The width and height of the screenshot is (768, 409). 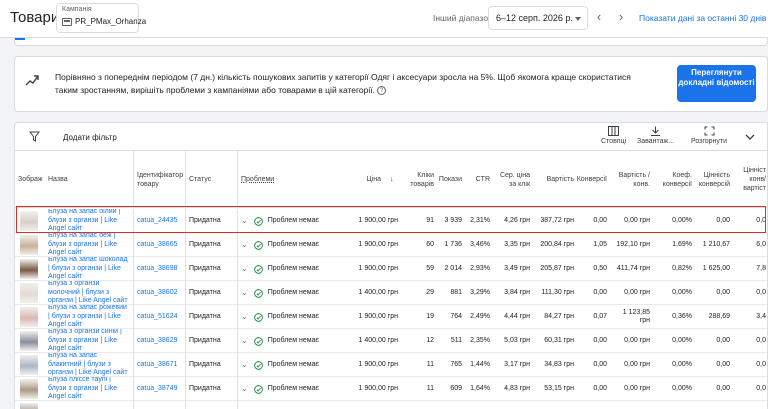 What do you see at coordinates (614, 131) in the screenshot?
I see `columns-icon` at bounding box center [614, 131].